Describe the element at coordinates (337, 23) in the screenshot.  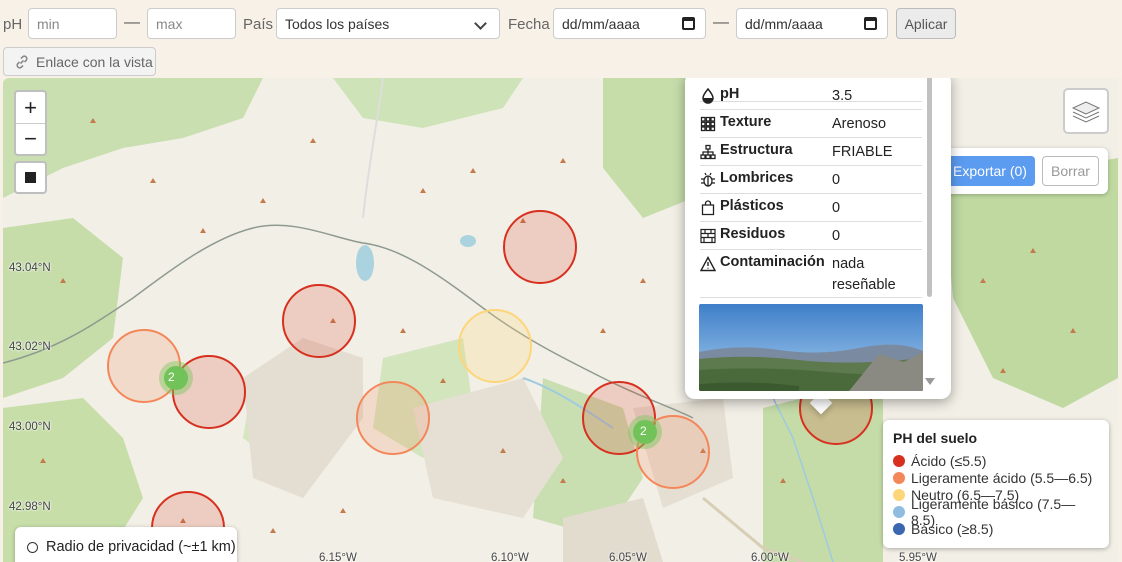
I see `country-select-value: Todos los países` at that location.